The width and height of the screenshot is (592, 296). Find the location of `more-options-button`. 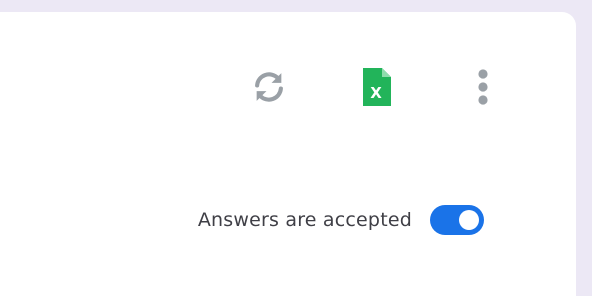

more-options-button is located at coordinates (483, 87).